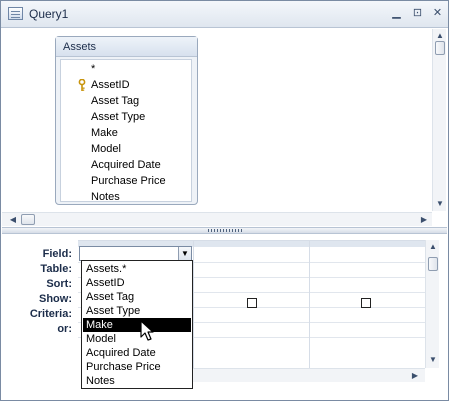 Image resolution: width=449 pixels, height=401 pixels. Describe the element at coordinates (137, 283) in the screenshot. I see `dropdown-option-assetid: AssetID` at that location.